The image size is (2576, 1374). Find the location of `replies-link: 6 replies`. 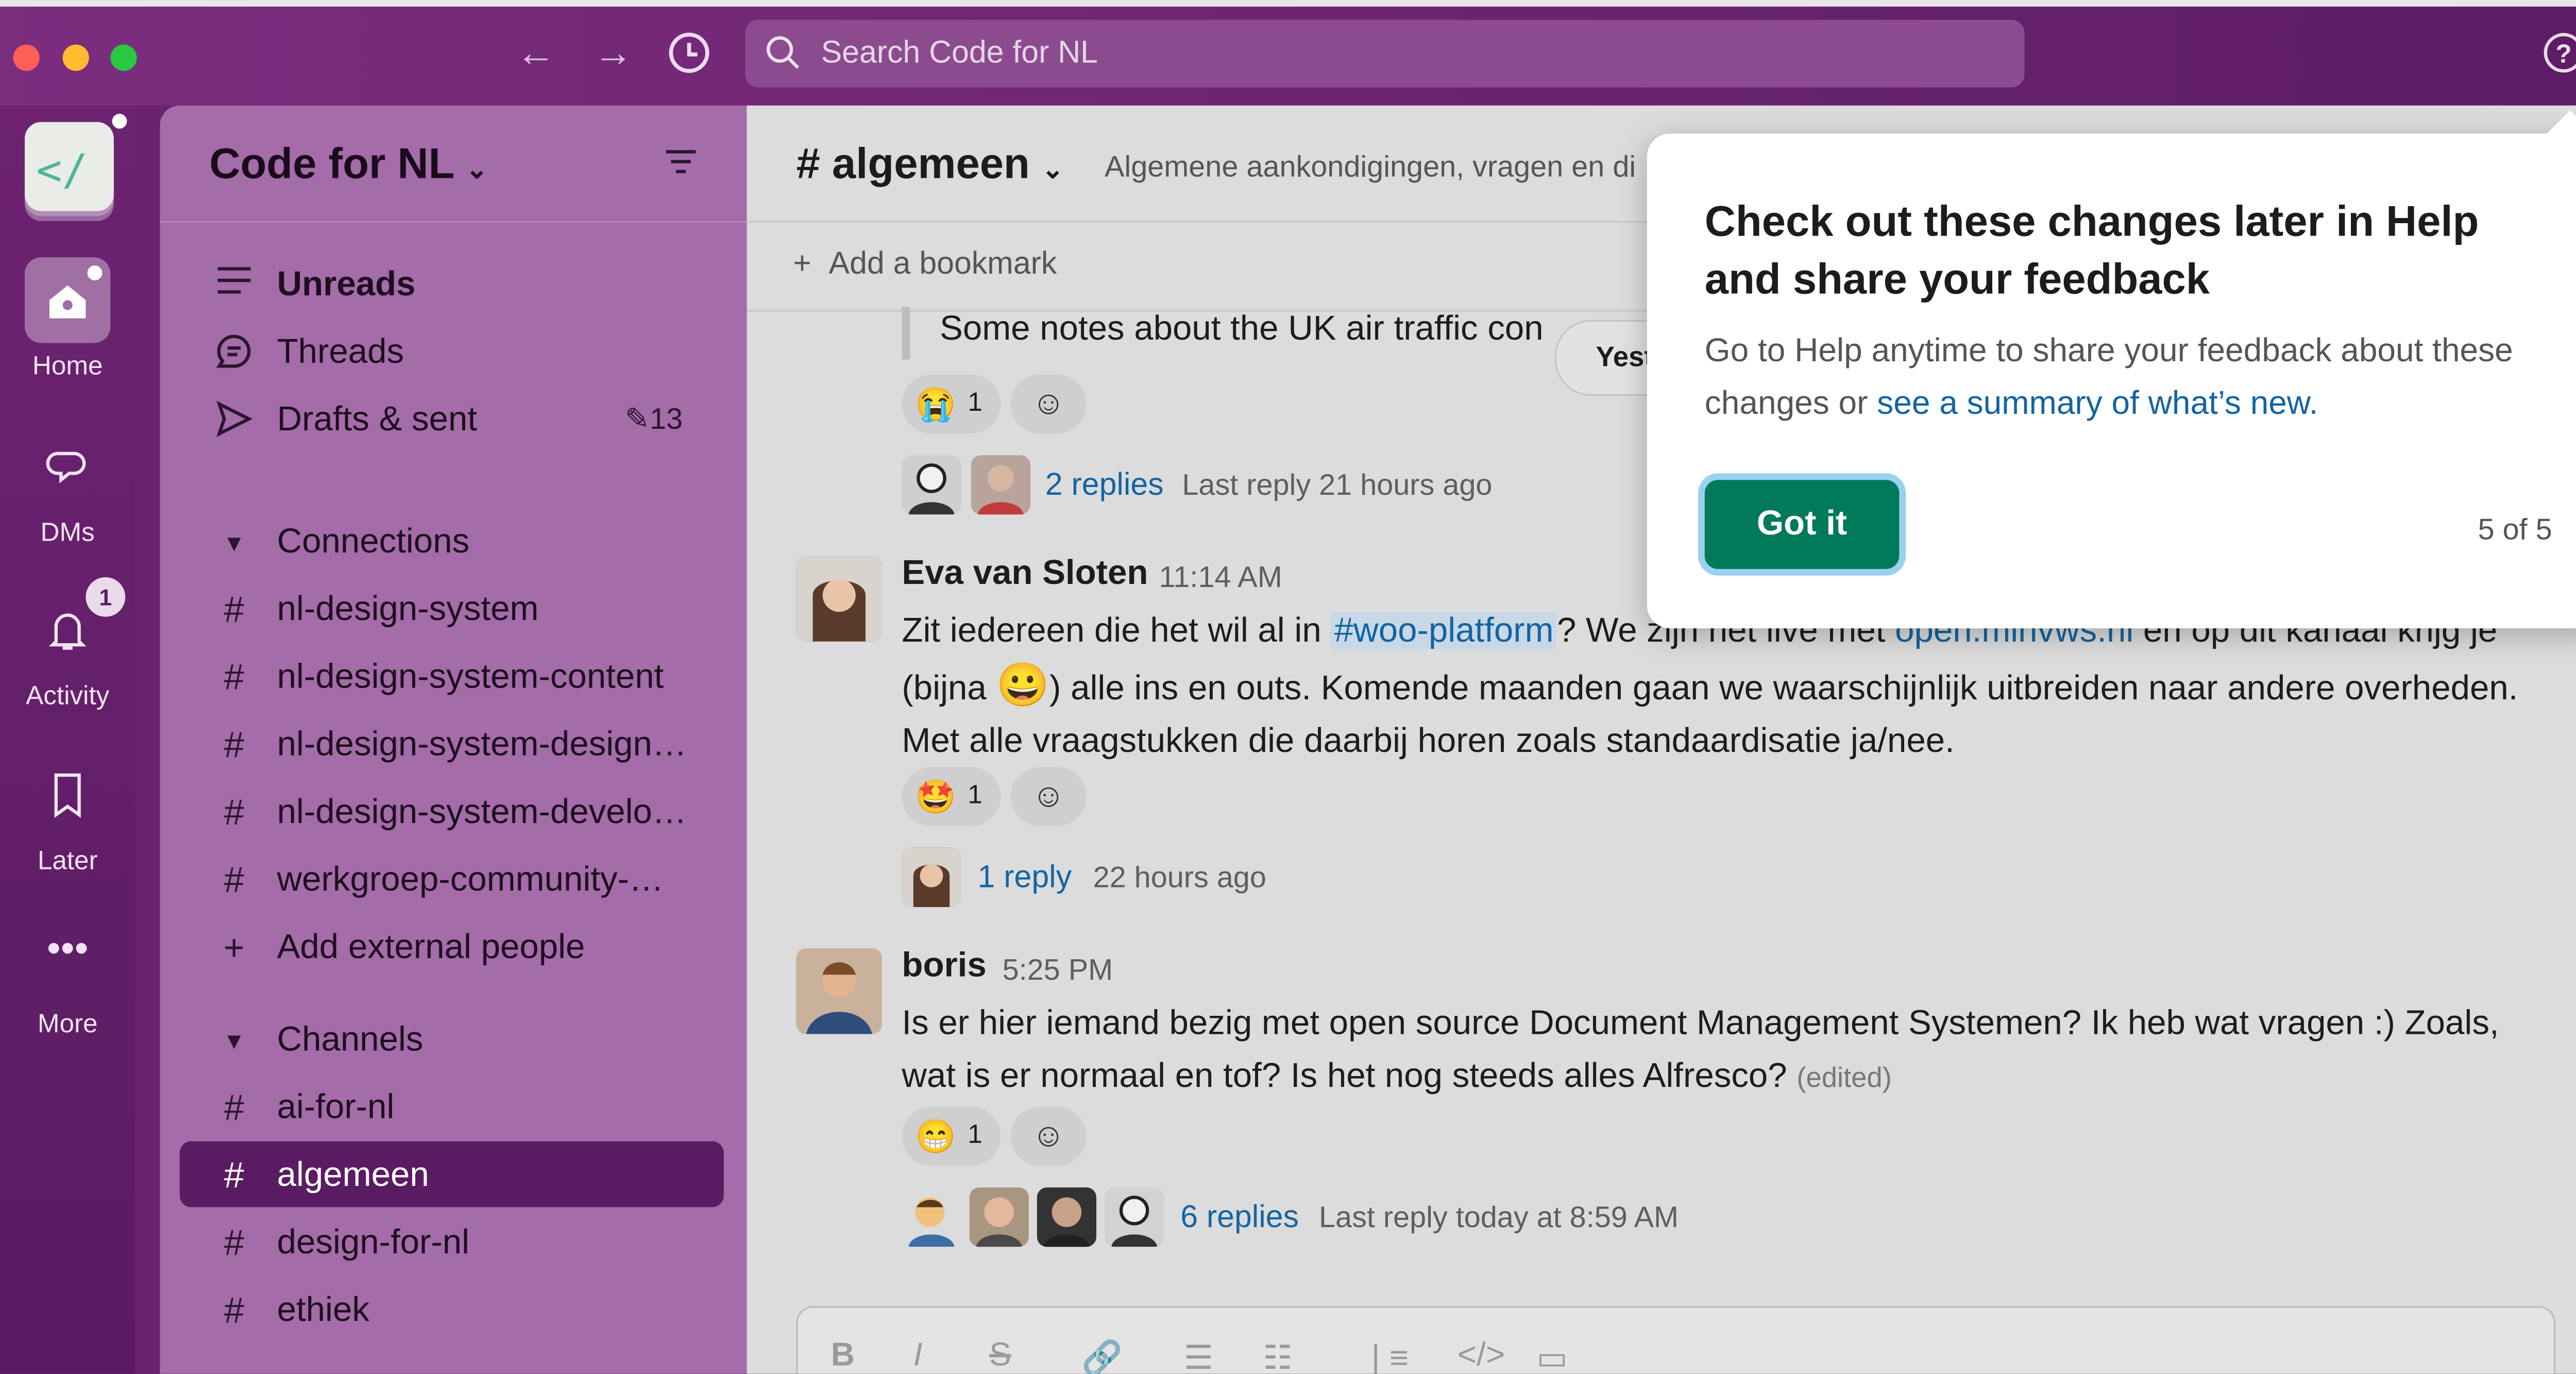

replies-link: 6 replies is located at coordinates (1239, 1219).